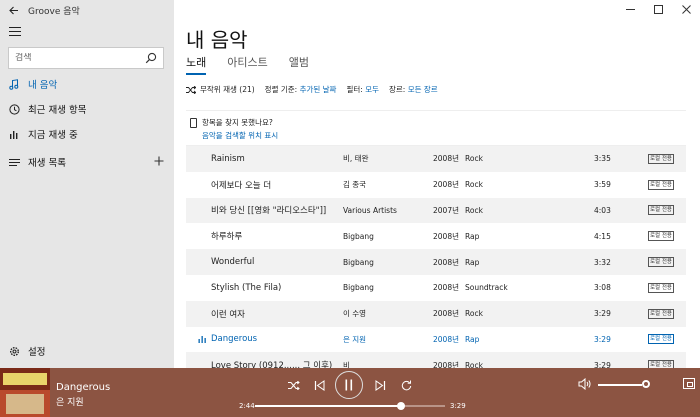 The image size is (700, 417). What do you see at coordinates (436, 185) in the screenshot?
I see `song-row: 어제보다 오늘 더 김 종국 2008년 Rock 3:59 로컬 전용` at bounding box center [436, 185].